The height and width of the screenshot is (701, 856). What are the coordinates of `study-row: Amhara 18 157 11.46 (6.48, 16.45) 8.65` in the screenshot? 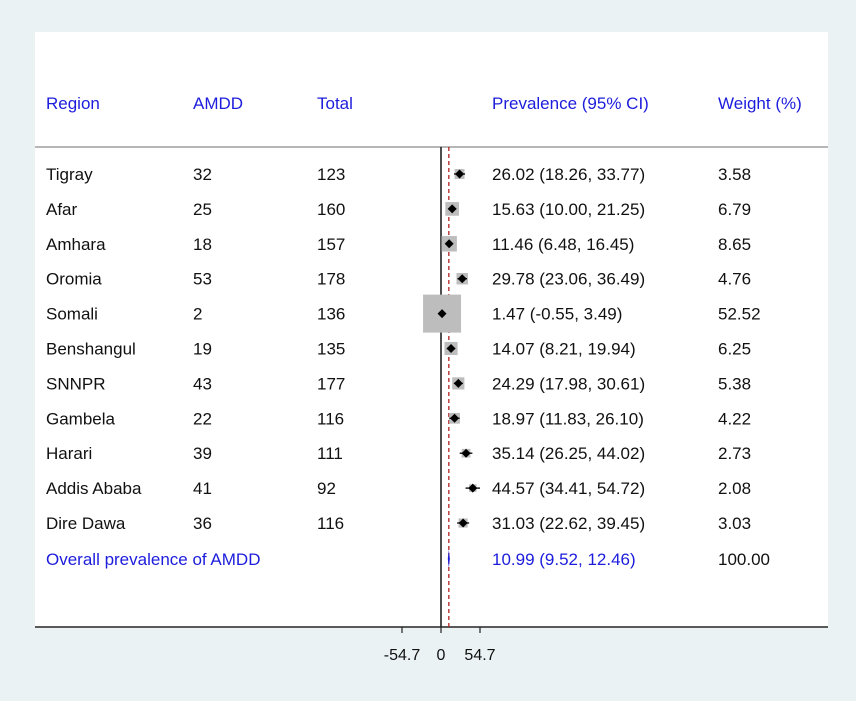 It's located at (398, 244).